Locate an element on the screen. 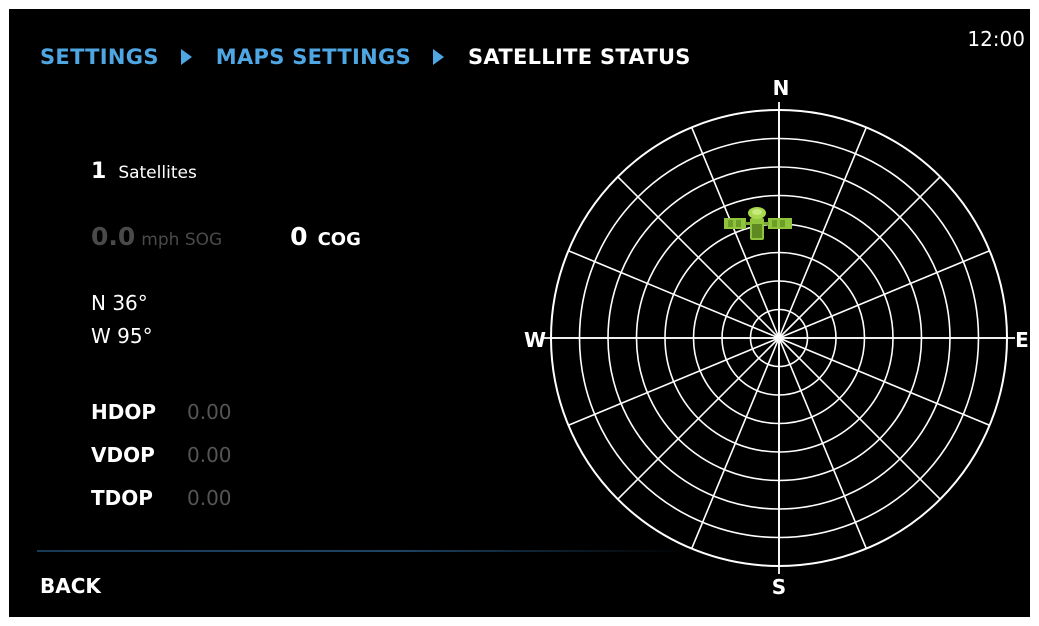  compass-south: S is located at coordinates (779, 587).